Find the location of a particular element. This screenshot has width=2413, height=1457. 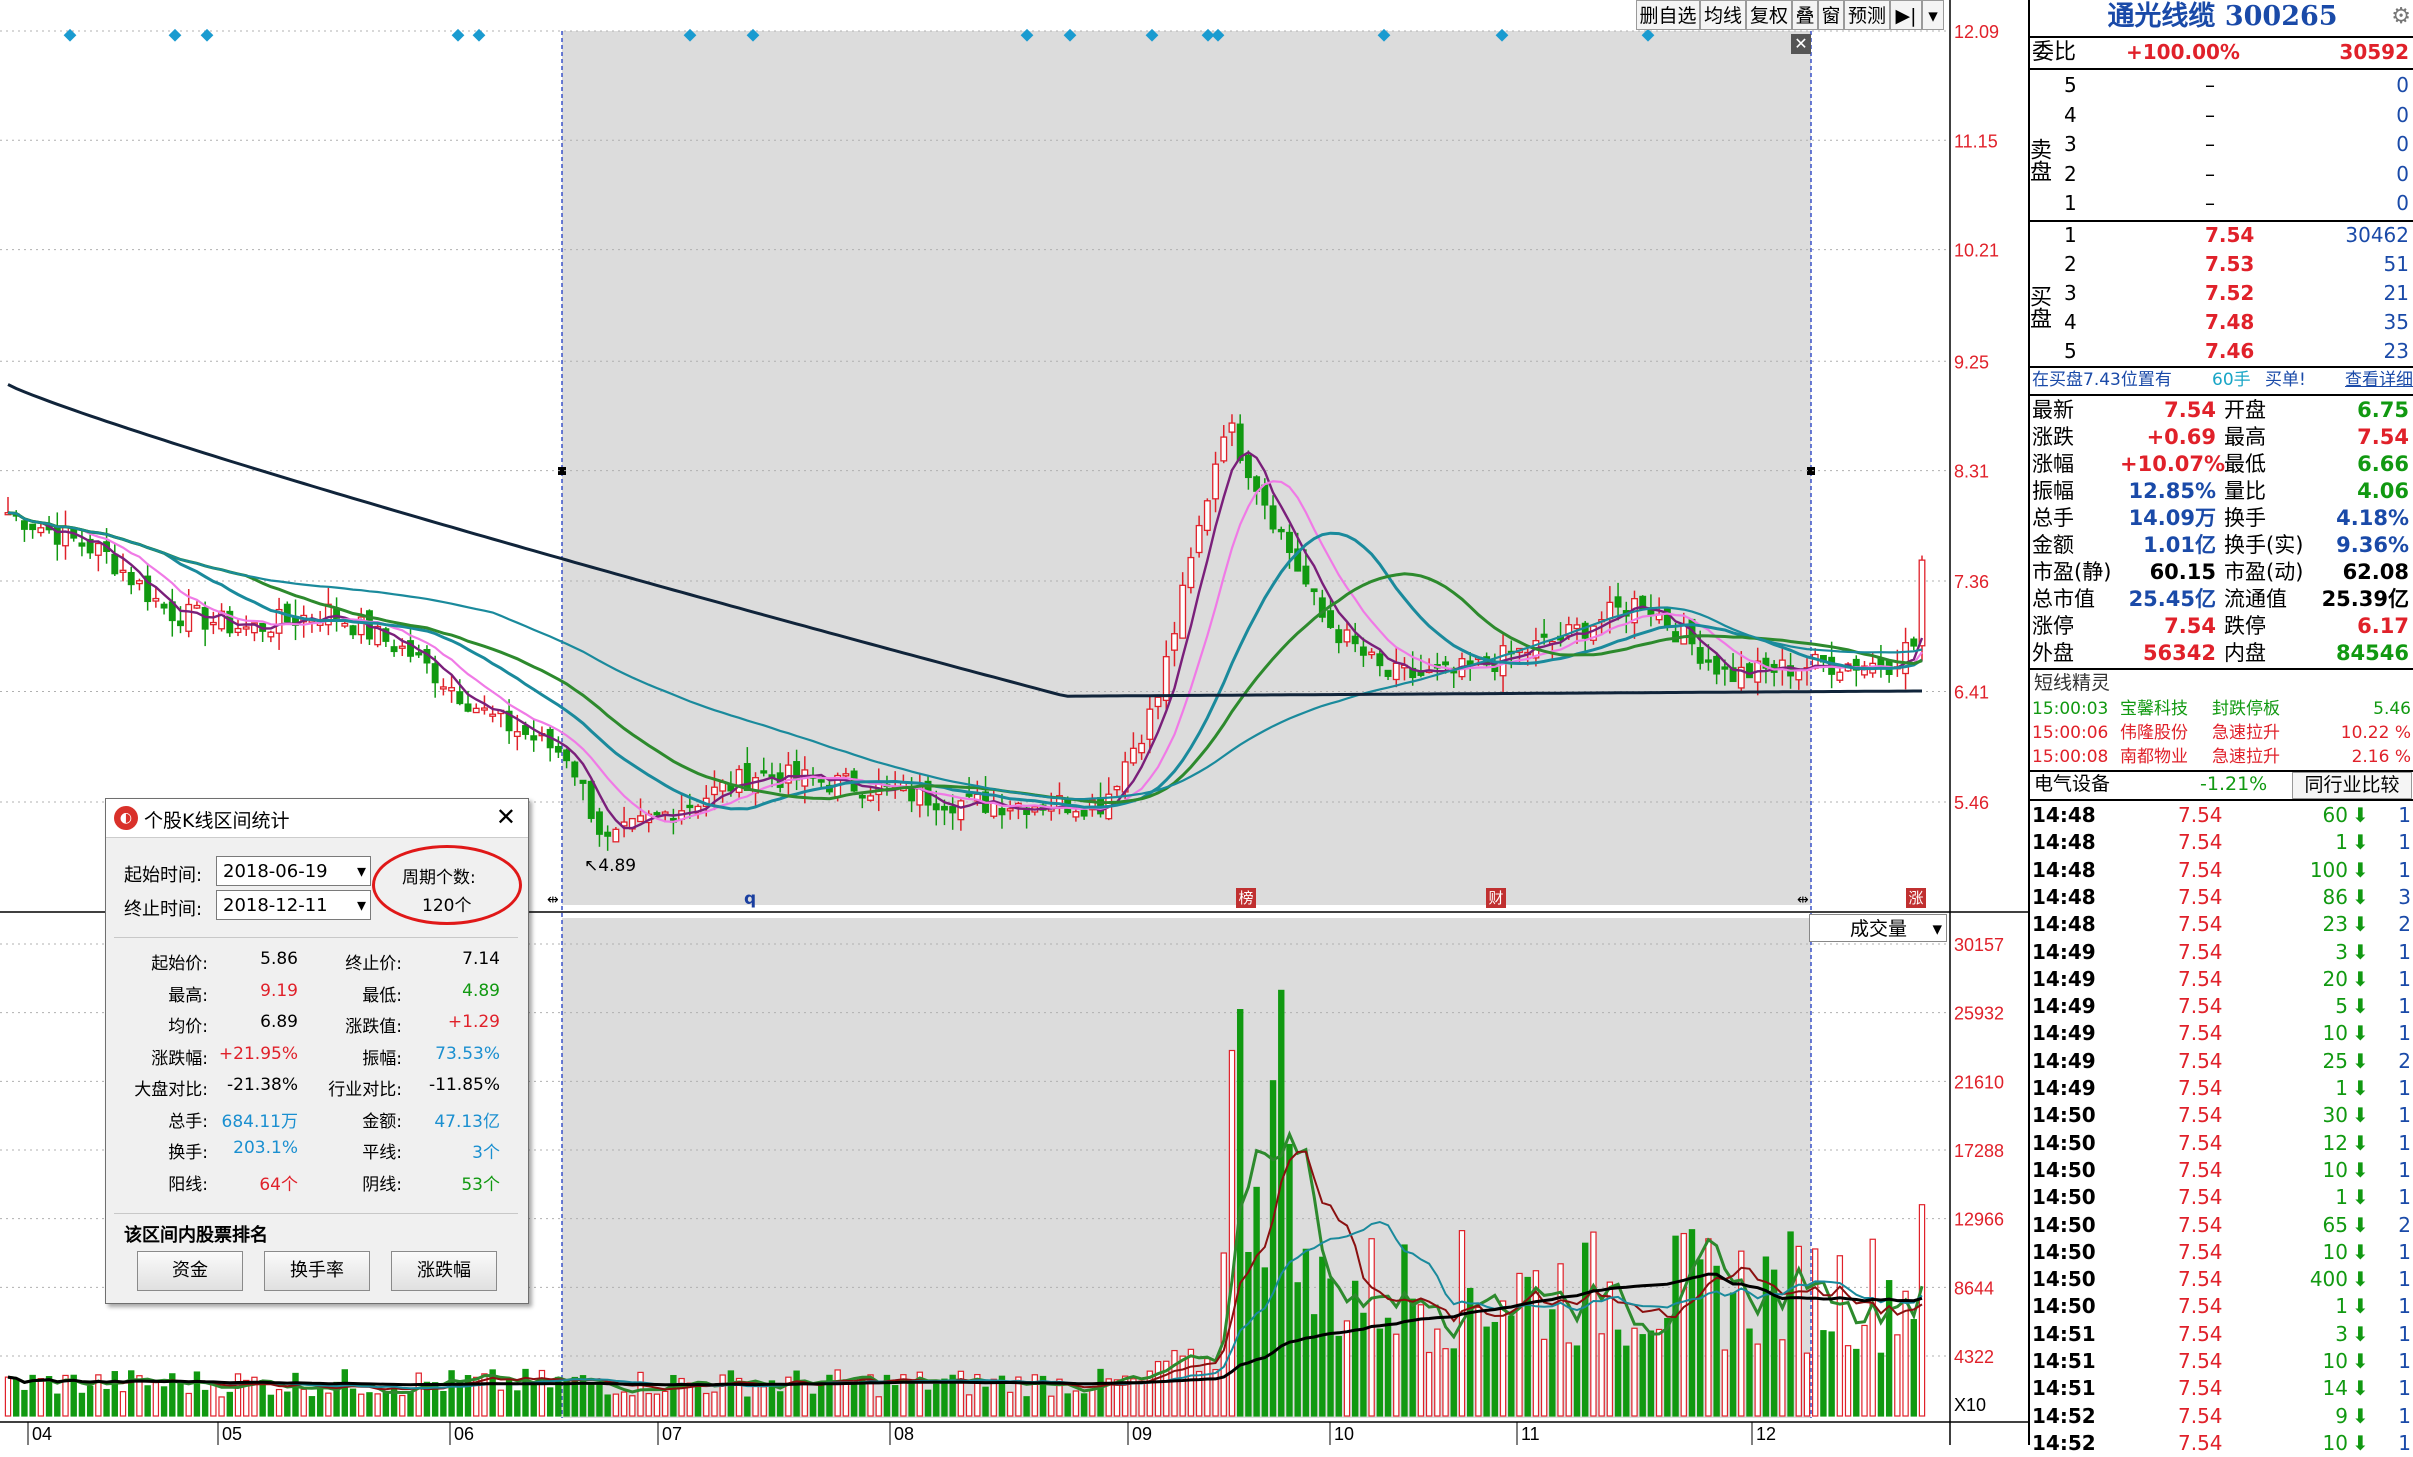

sector-row: 电气设备 -1.21% 同行业比较 is located at coordinates (2221, 785).